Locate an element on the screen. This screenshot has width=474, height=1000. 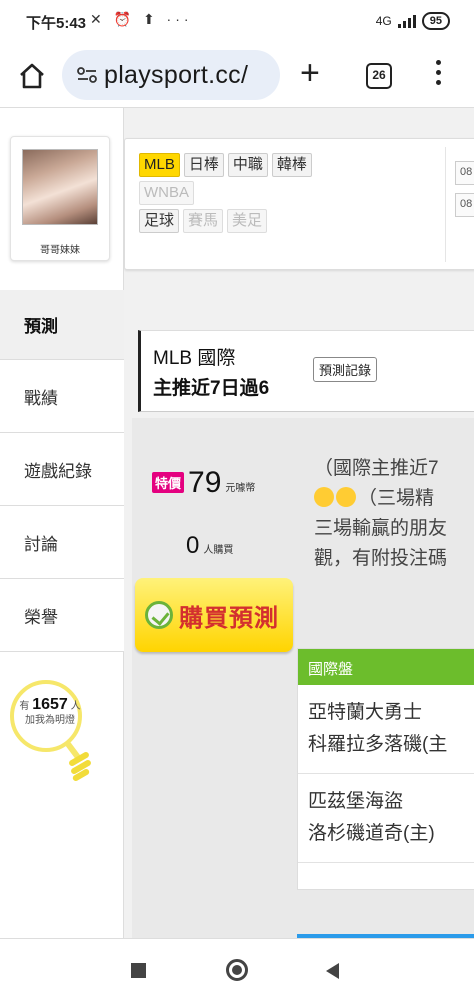
home-team: 科羅拉多落磯(主 is located at coordinates (378, 744).